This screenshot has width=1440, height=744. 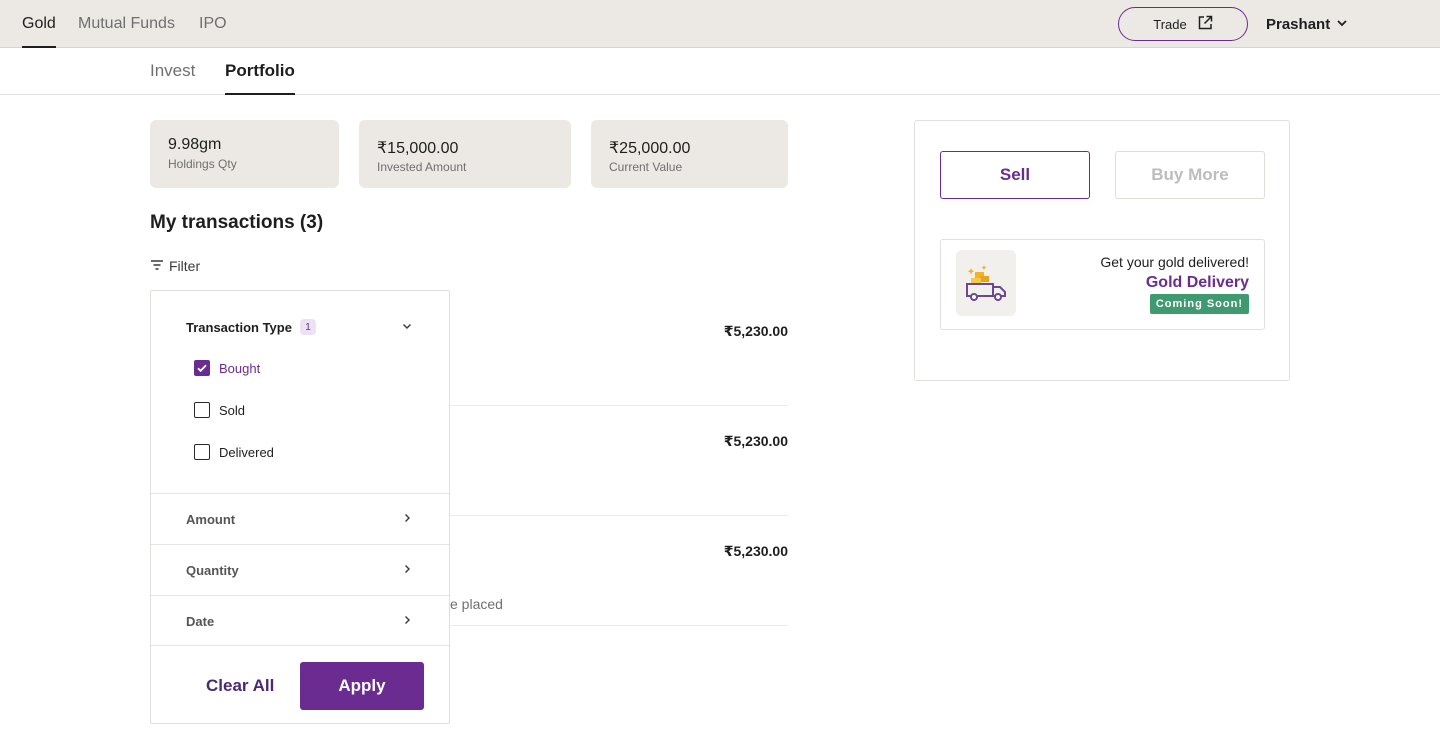 What do you see at coordinates (39, 24) in the screenshot?
I see `tab-gold: Gold` at bounding box center [39, 24].